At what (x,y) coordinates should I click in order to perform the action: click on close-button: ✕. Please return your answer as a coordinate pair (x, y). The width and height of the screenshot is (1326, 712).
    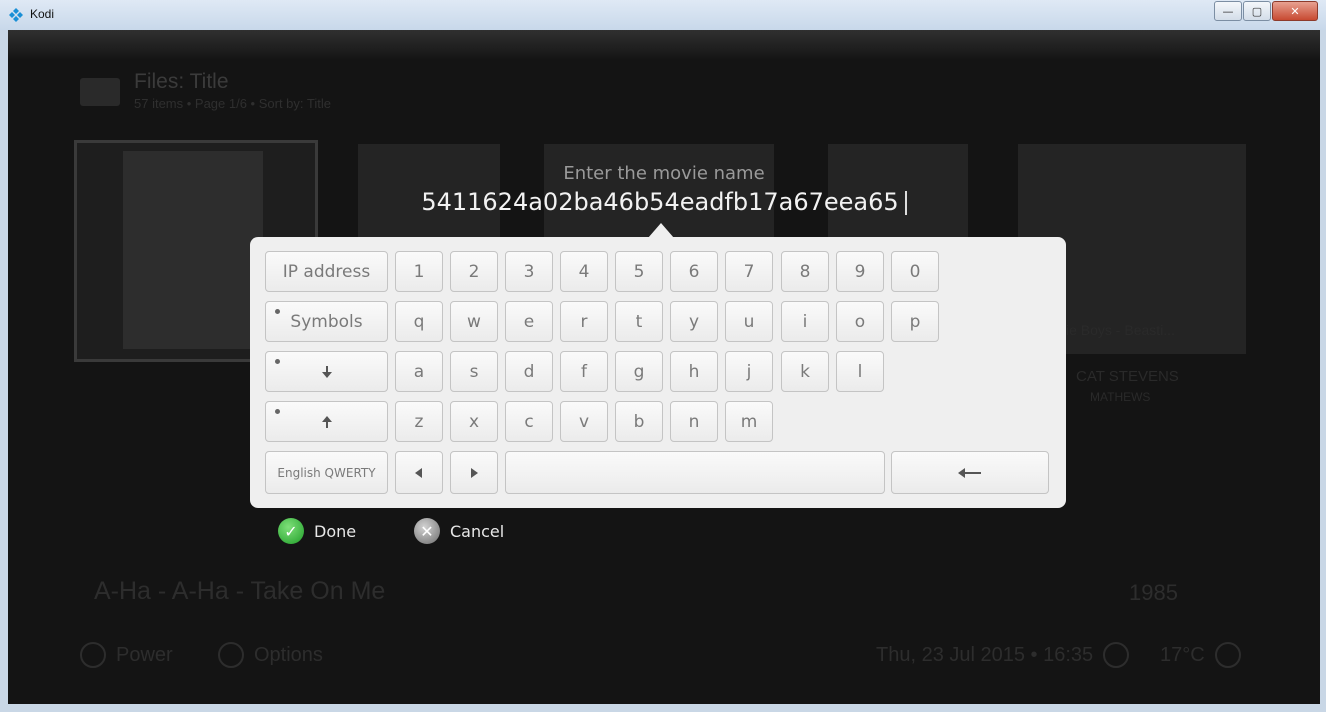
    Looking at the image, I should click on (1295, 11).